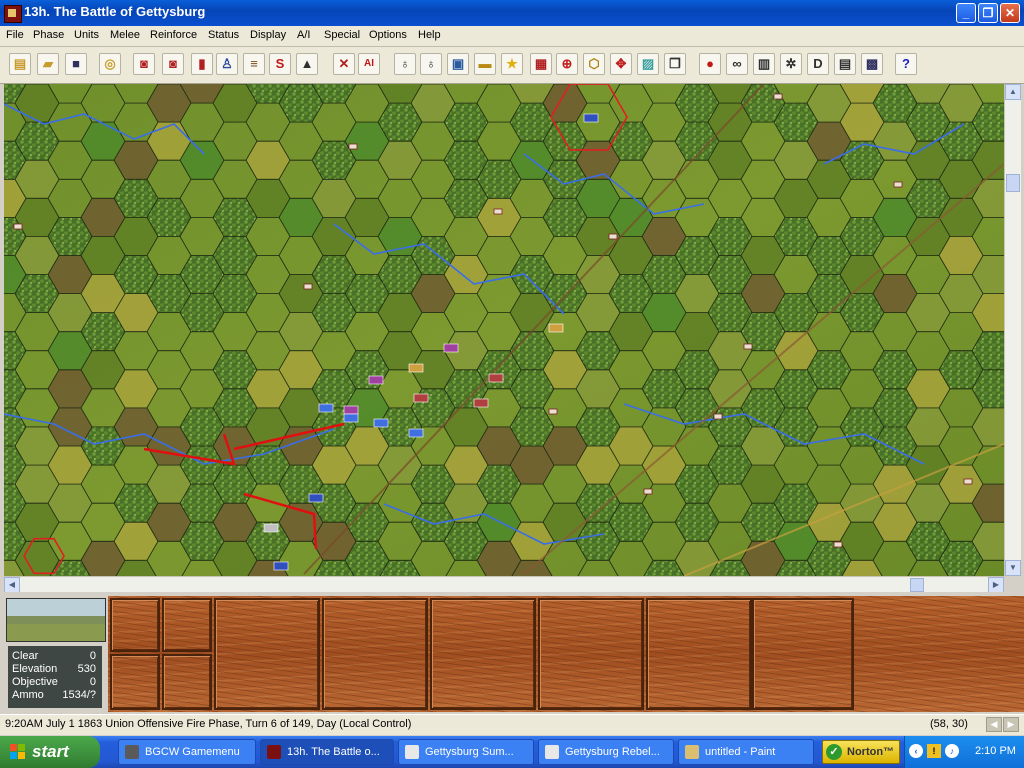 The width and height of the screenshot is (1024, 768). I want to click on menu-status: Status, so click(223, 35).